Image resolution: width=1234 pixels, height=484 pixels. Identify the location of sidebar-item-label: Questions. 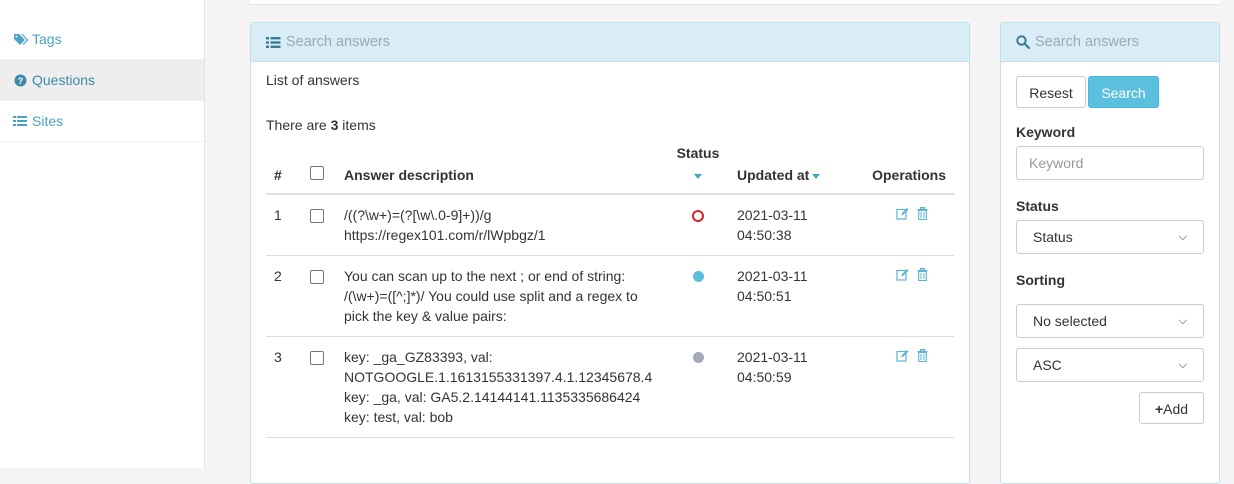
(64, 80).